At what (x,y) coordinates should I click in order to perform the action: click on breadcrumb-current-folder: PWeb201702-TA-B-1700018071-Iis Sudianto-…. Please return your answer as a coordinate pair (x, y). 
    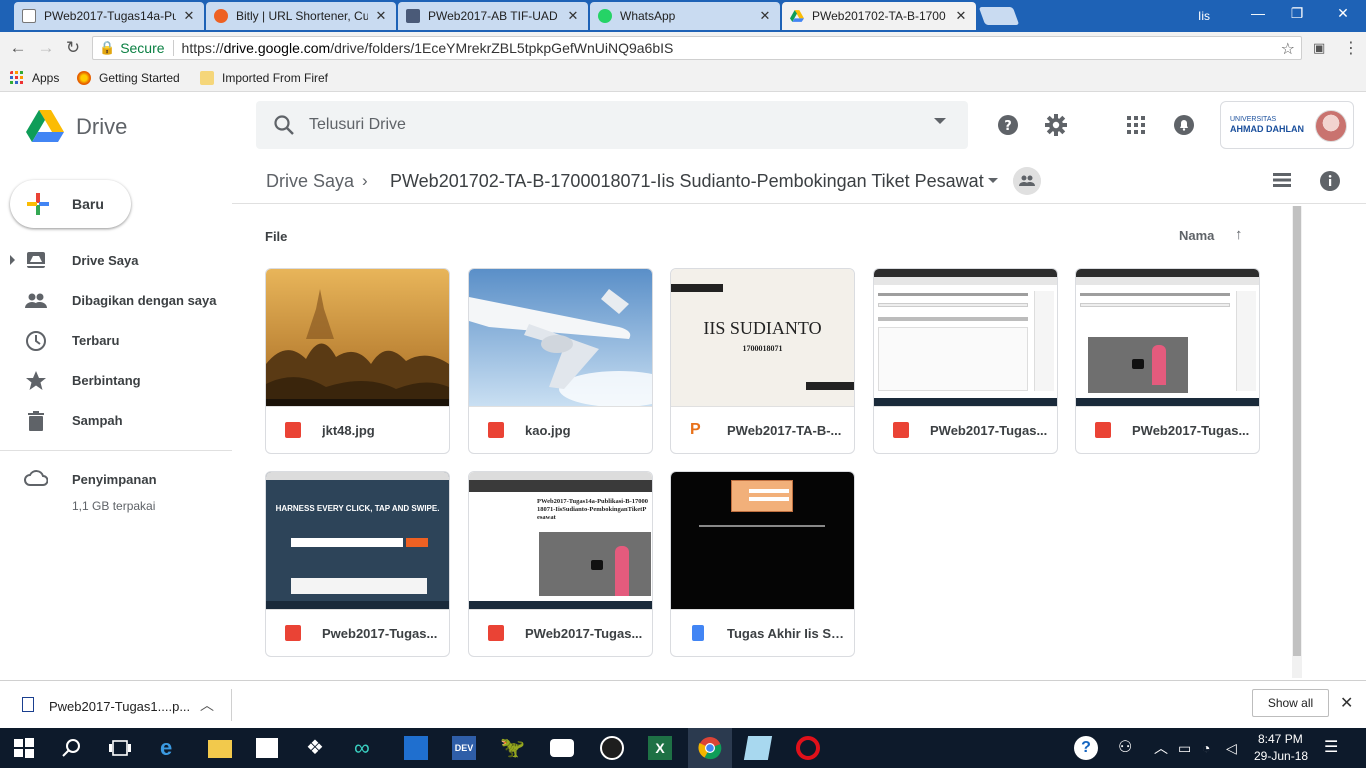
    Looking at the image, I should click on (687, 181).